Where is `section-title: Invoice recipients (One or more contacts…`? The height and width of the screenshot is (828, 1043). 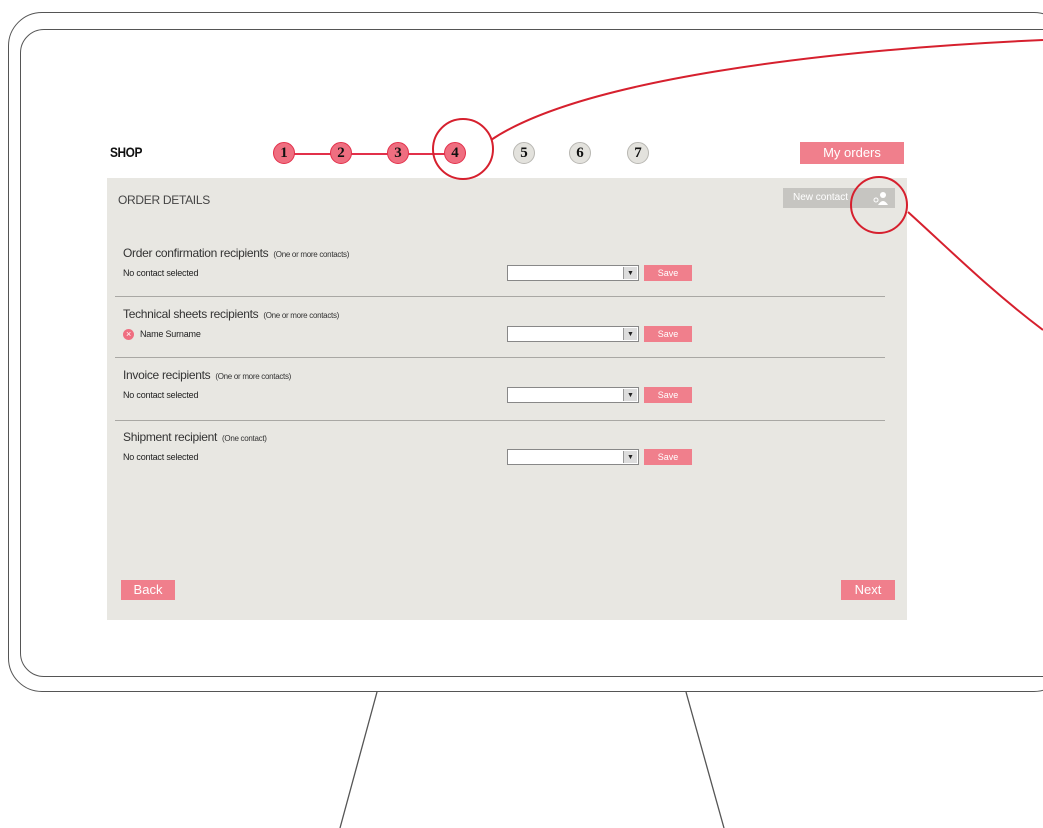
section-title: Invoice recipients (One or more contacts… is located at coordinates (207, 375).